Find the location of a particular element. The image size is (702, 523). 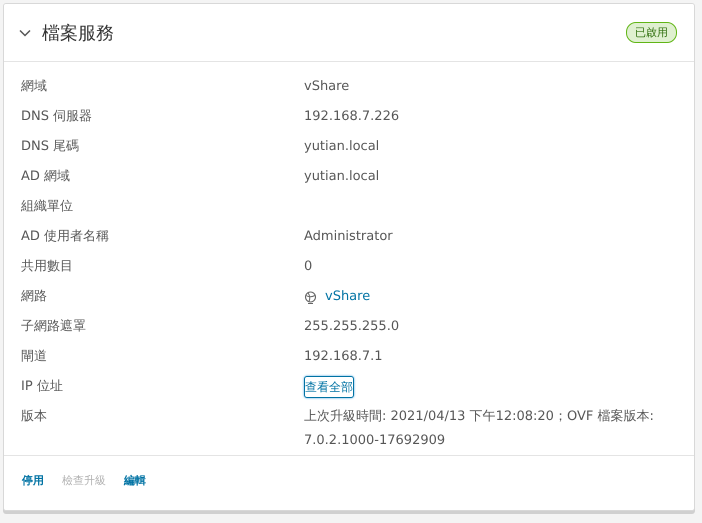

property-label: 閘道 is located at coordinates (34, 357).